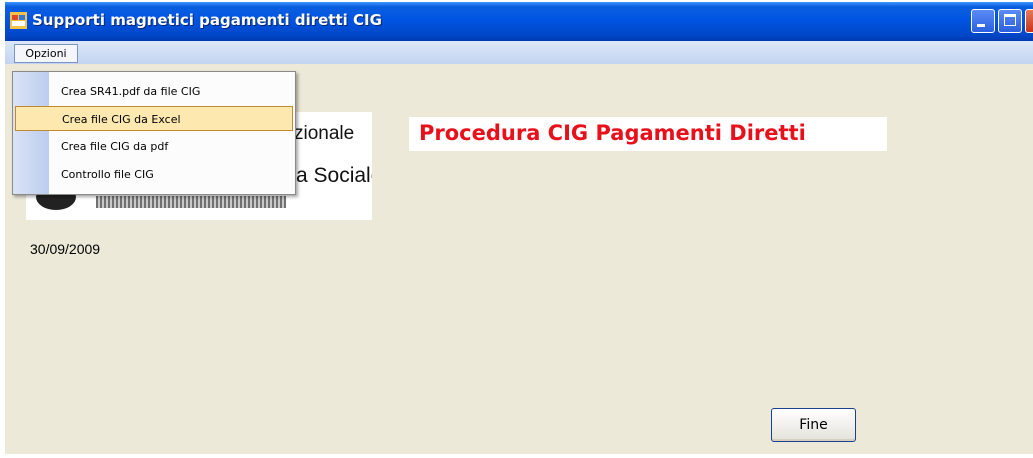 This screenshot has width=1033, height=458. What do you see at coordinates (115, 146) in the screenshot?
I see `menu-item-label: Crea file CIG da pdf` at bounding box center [115, 146].